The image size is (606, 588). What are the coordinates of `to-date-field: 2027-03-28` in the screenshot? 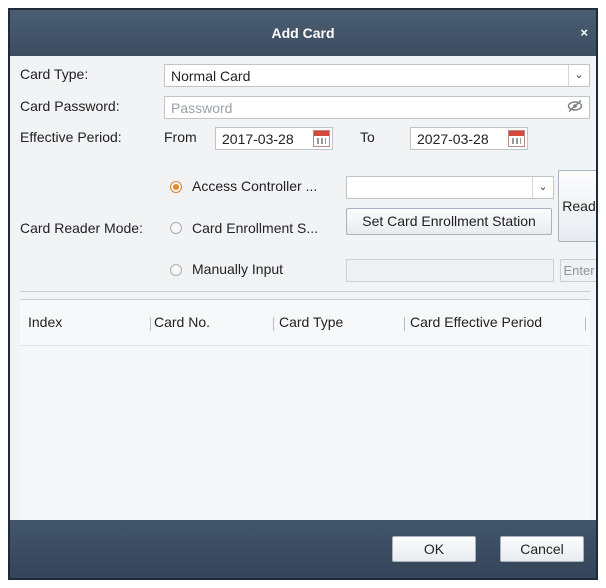 It's located at (469, 138).